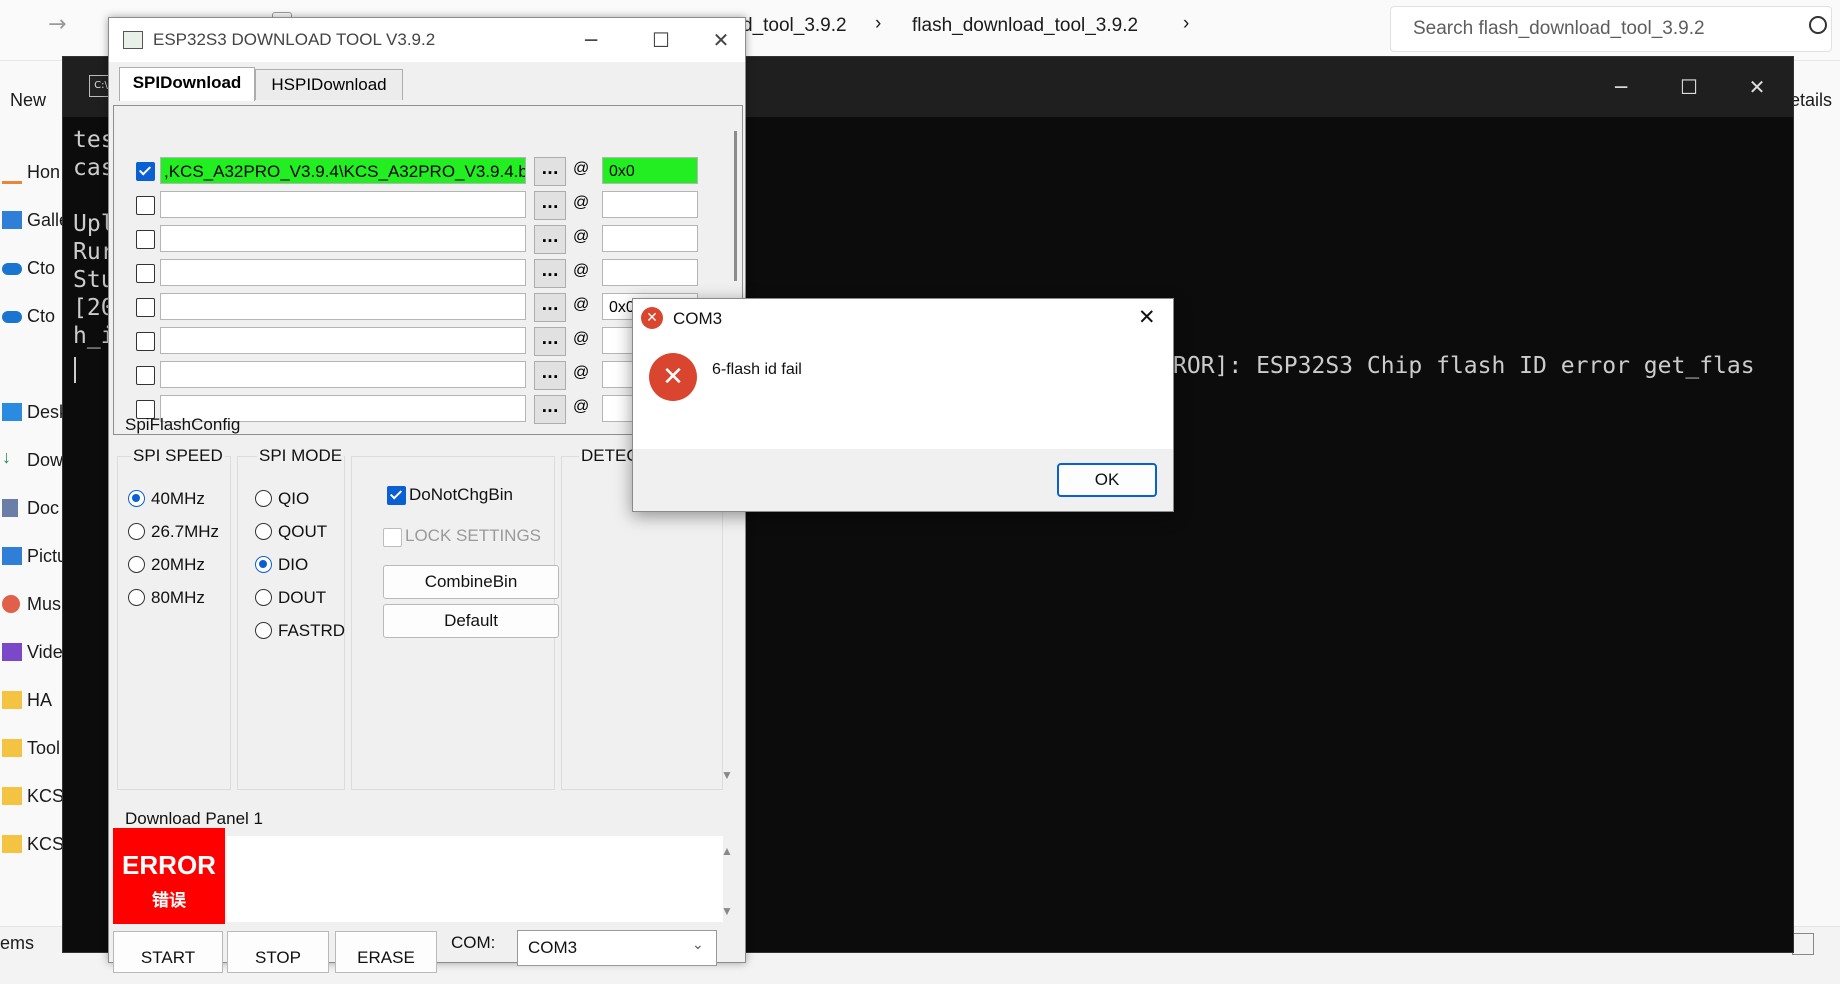  Describe the element at coordinates (169, 865) in the screenshot. I see `status-text-en: ERROR` at that location.